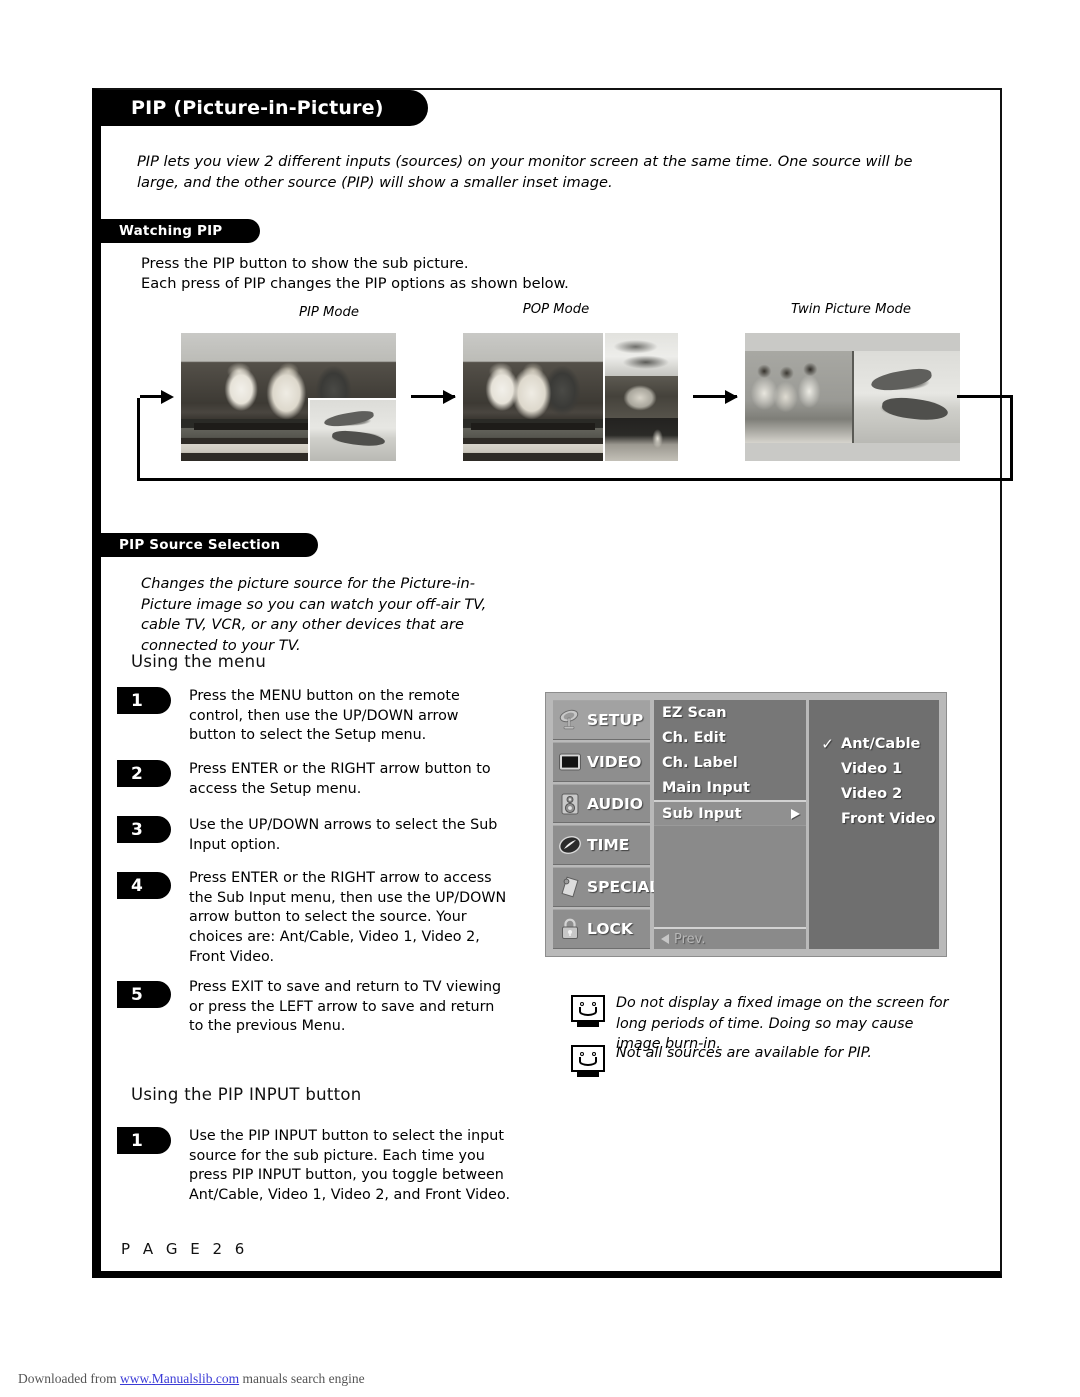 This screenshot has width=1080, height=1397. I want to click on osd-option-video-1-label: Video 1, so click(872, 768).